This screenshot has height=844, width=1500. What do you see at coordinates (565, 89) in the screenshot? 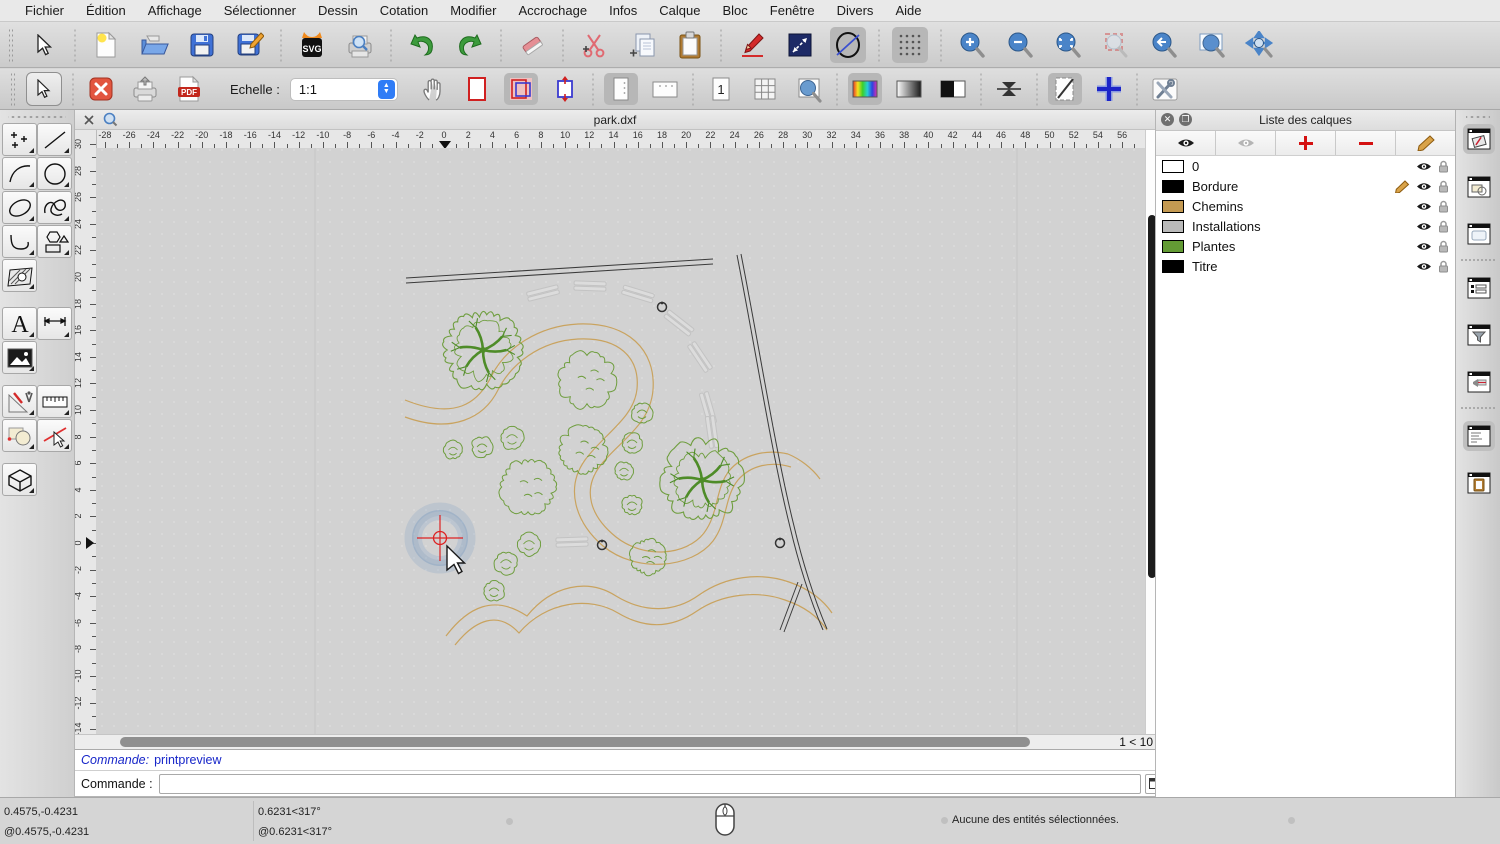
I see `fit-page-button` at bounding box center [565, 89].